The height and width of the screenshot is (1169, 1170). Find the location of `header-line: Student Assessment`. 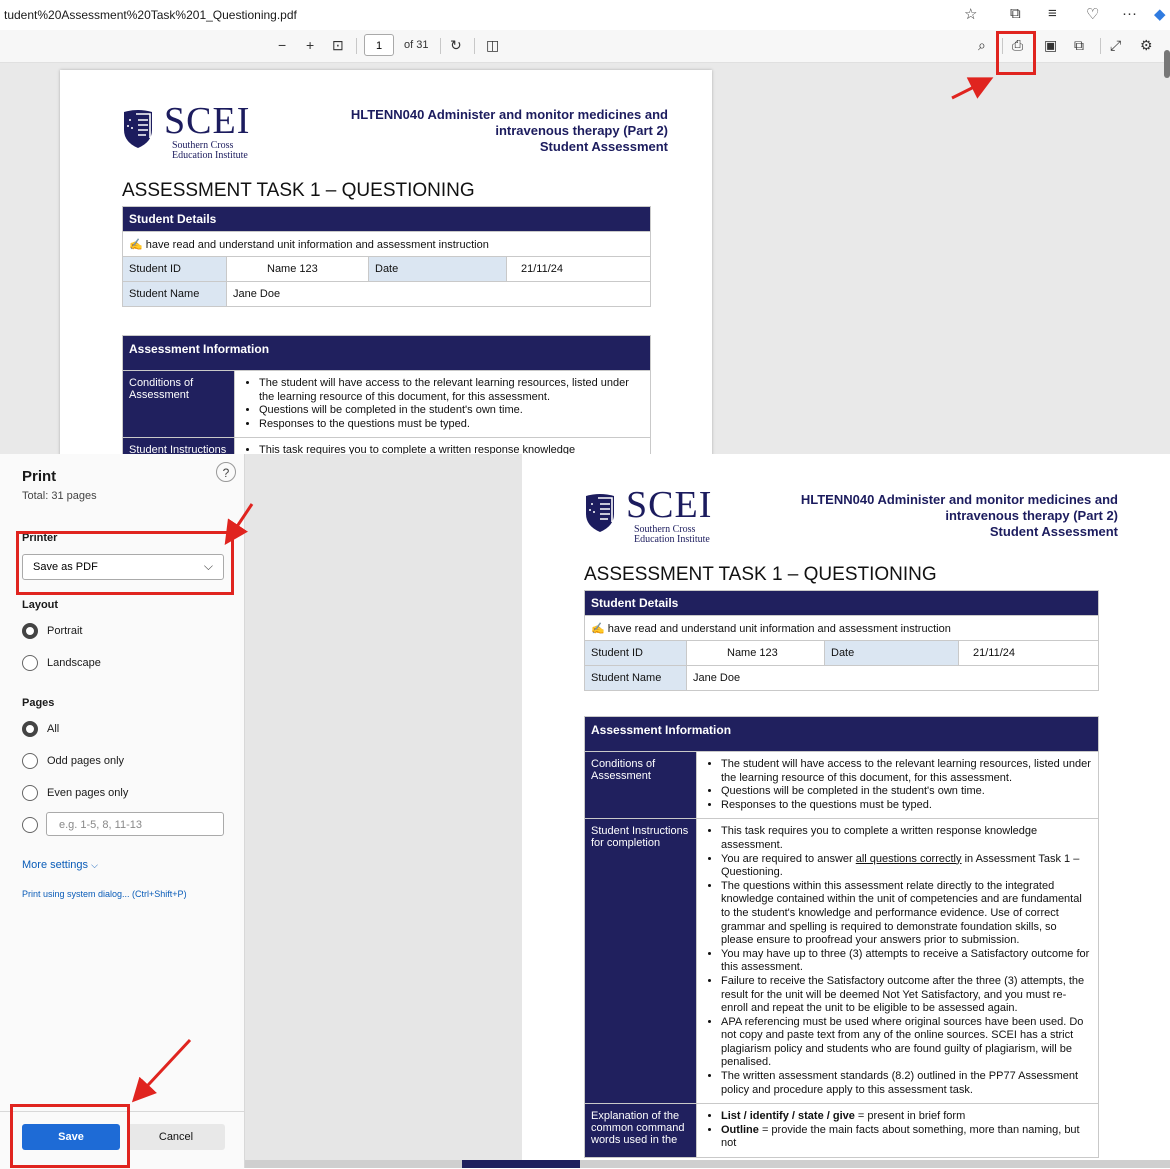

header-line: Student Assessment is located at coordinates (603, 146).